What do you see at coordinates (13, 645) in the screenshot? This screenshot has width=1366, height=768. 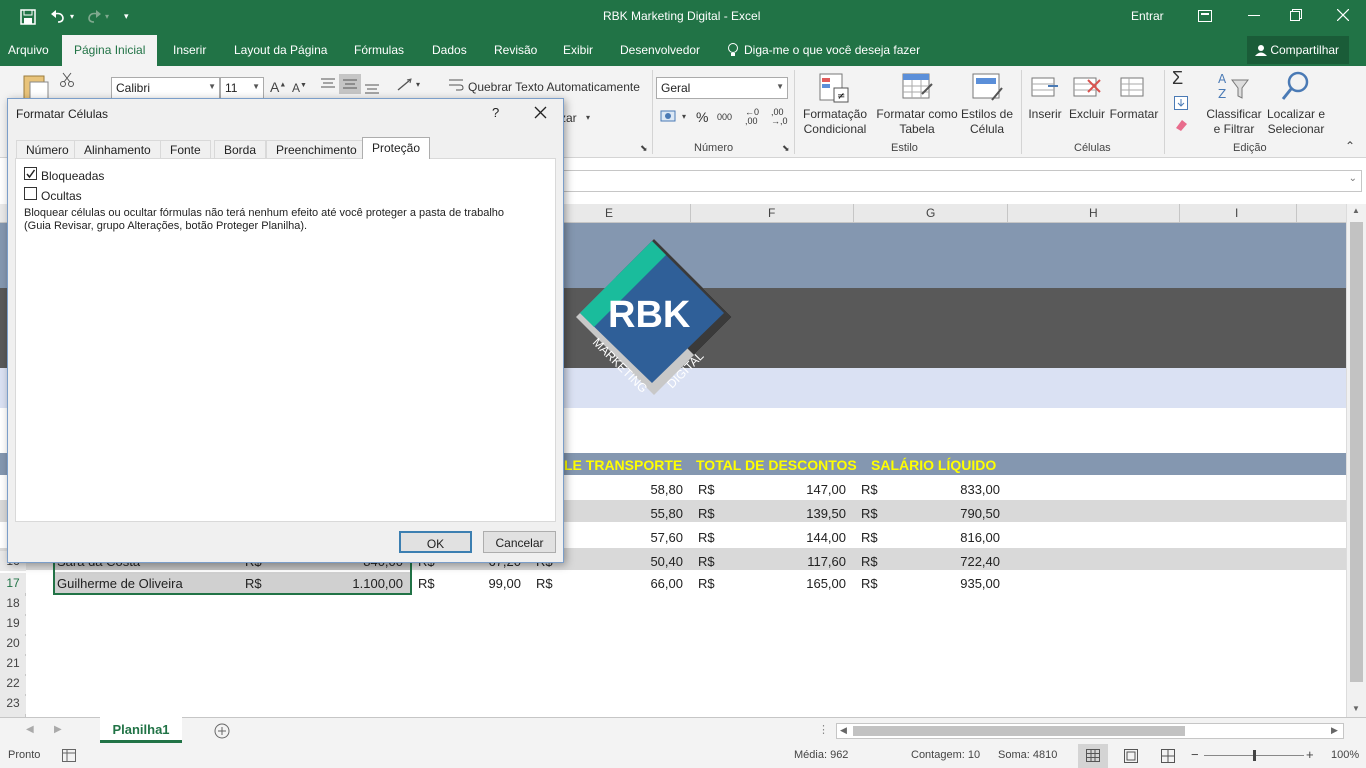 I see `row-header: 20` at bounding box center [13, 645].